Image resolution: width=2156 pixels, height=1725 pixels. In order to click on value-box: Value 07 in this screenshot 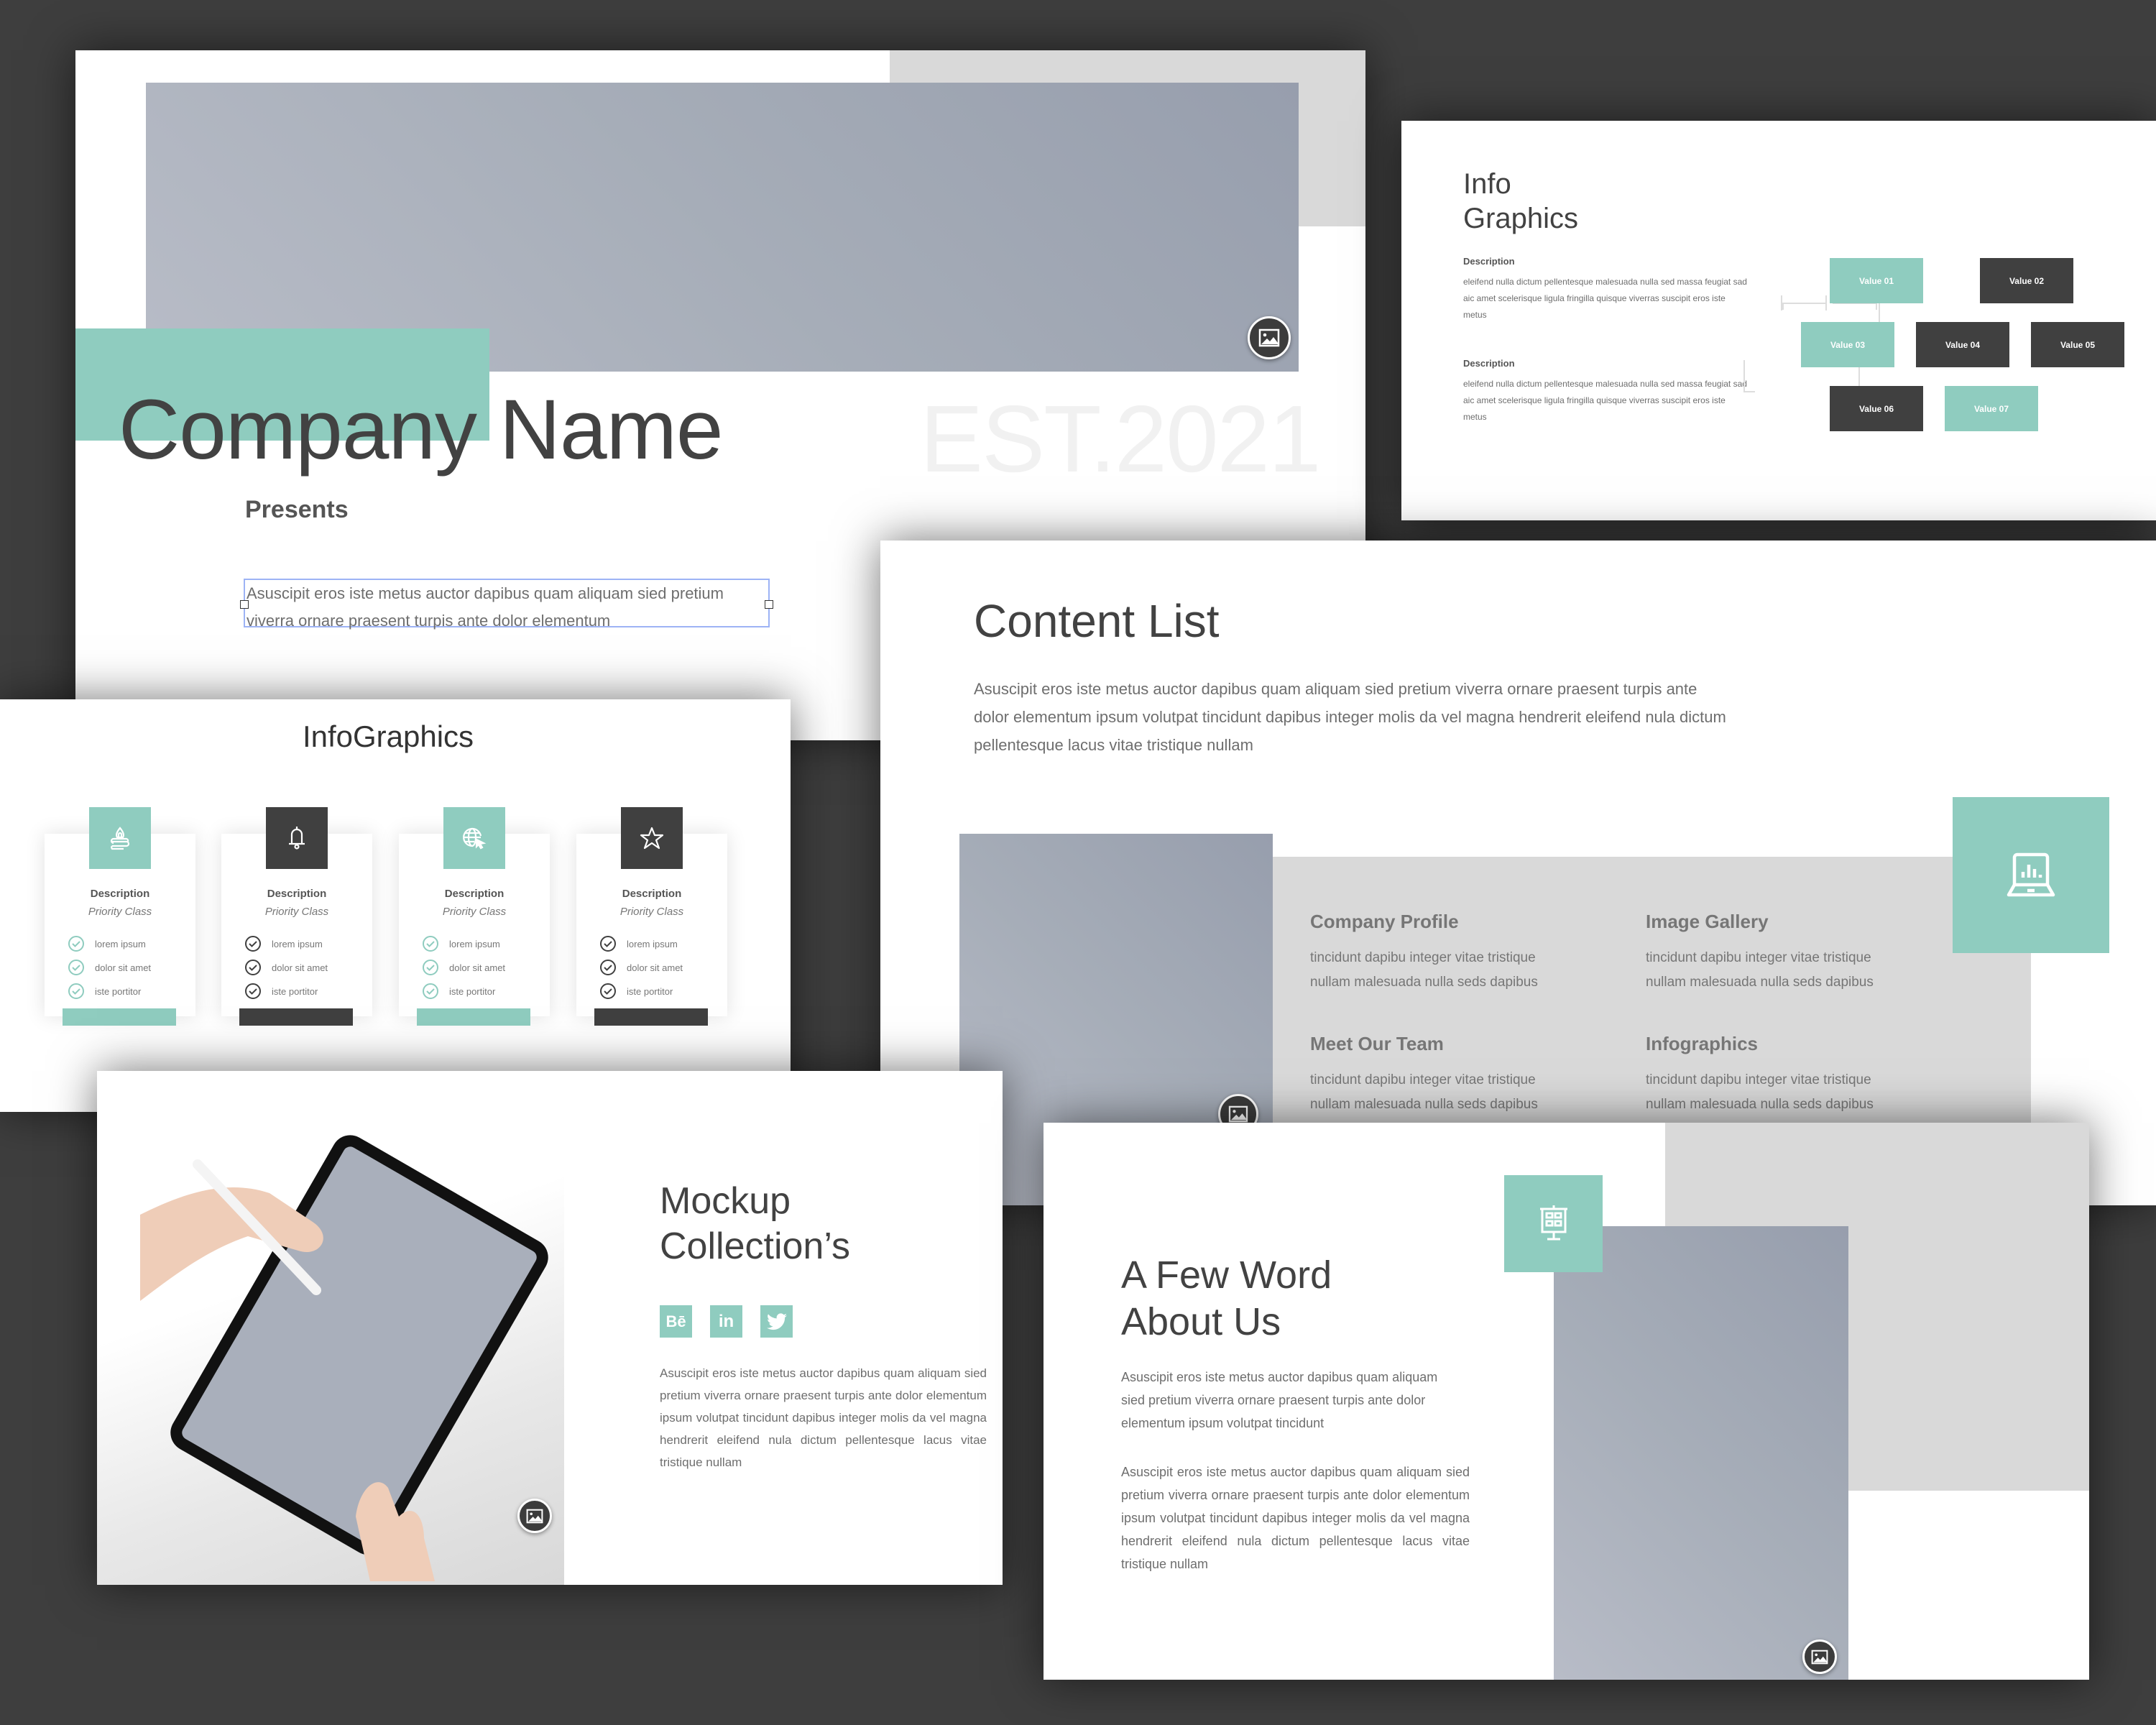, I will do `click(1991, 408)`.